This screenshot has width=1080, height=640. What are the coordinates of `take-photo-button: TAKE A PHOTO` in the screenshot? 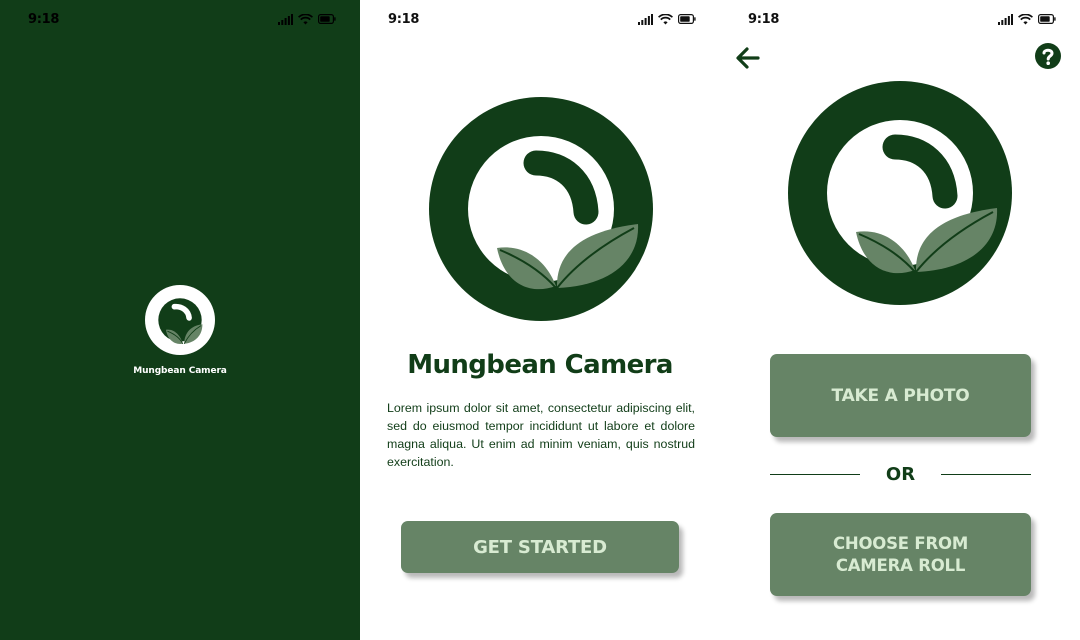 It's located at (900, 395).